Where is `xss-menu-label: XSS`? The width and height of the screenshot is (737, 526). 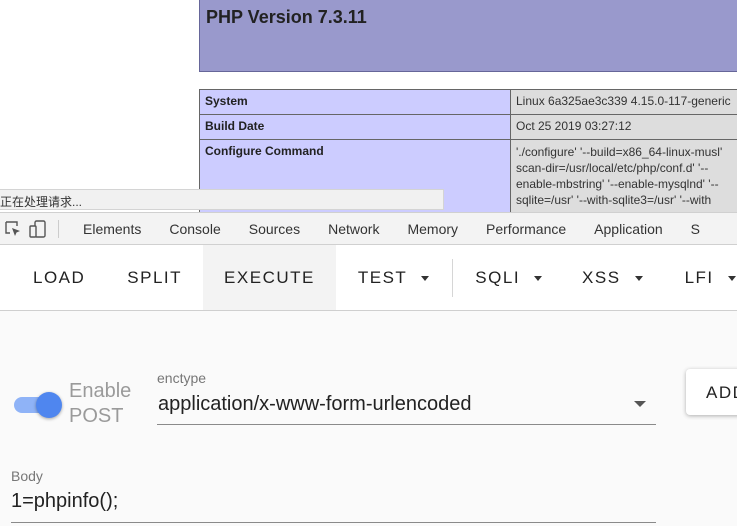 xss-menu-label: XSS is located at coordinates (601, 277).